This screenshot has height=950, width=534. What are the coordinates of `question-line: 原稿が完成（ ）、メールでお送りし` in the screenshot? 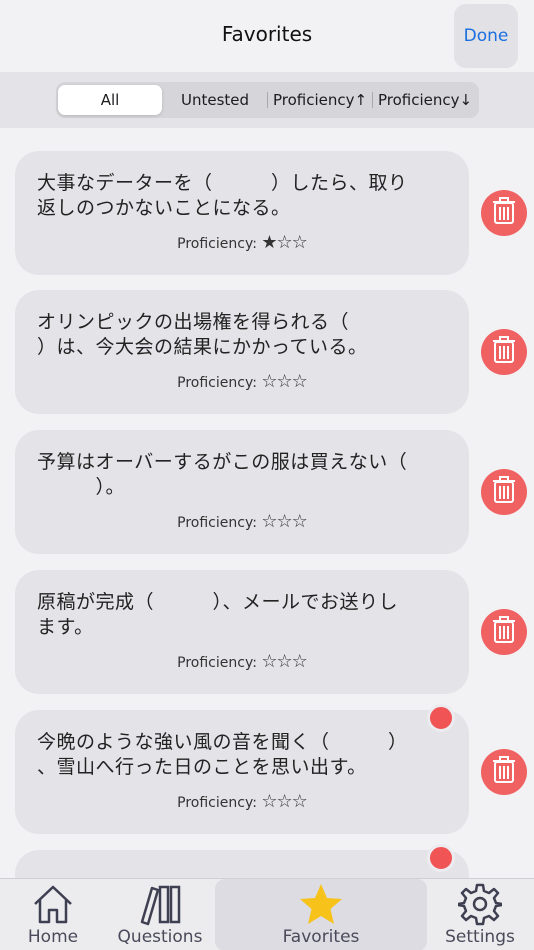 It's located at (218, 602).